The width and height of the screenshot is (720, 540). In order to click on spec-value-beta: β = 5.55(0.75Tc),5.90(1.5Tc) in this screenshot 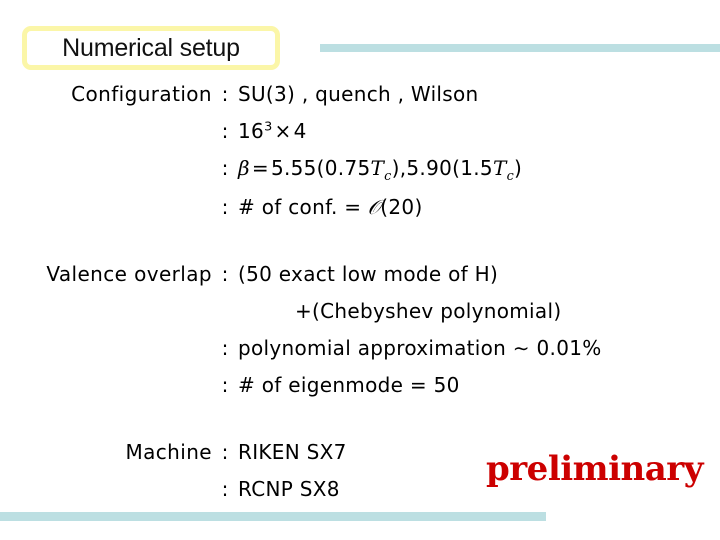, I will do `click(479, 169)`.